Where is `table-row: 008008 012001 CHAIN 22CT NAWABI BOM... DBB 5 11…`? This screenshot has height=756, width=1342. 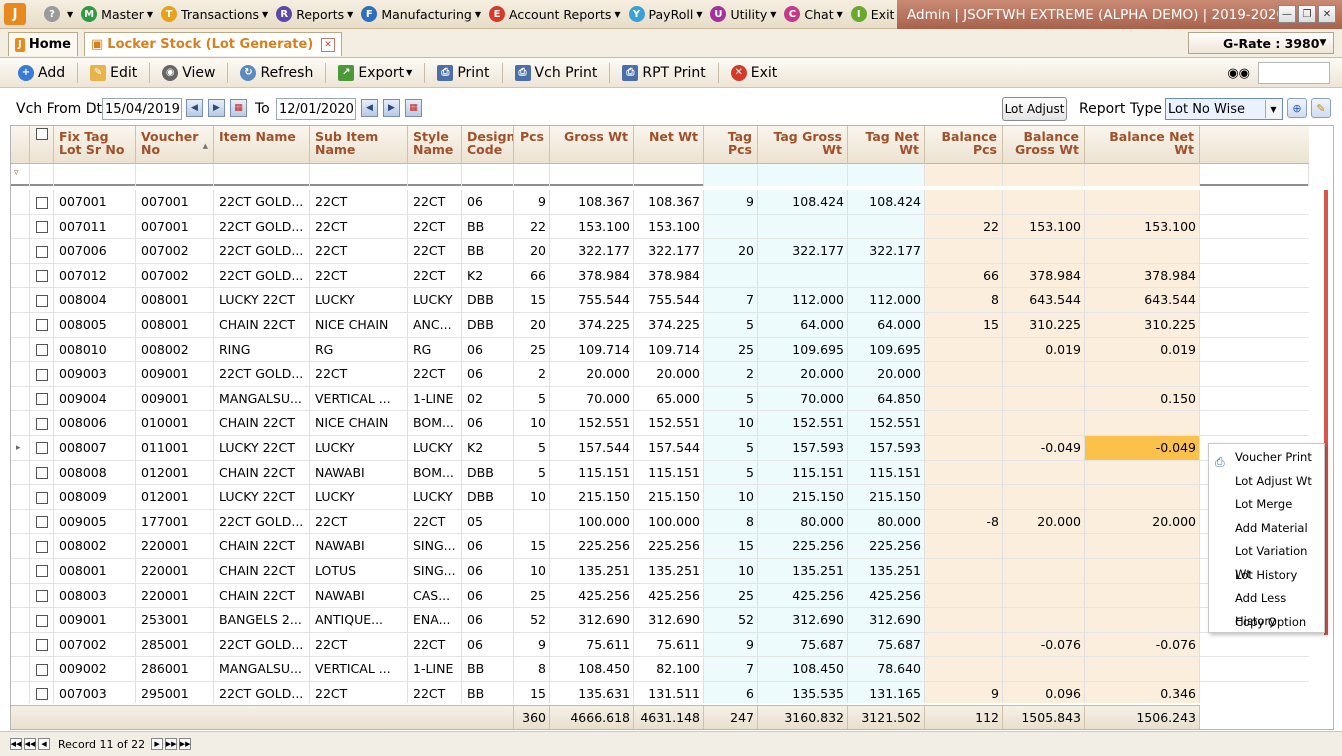 table-row: 008008 012001 CHAIN 22CT NAWABI BOM... DBB 5 11… is located at coordinates (660, 473).